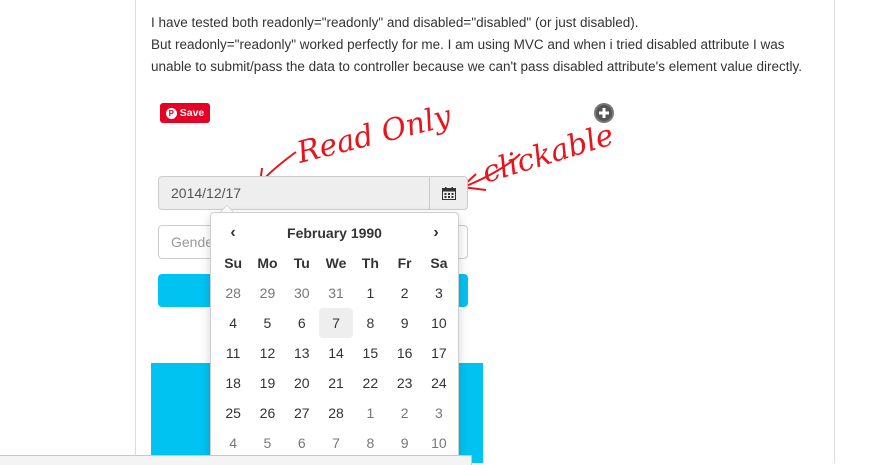 This screenshot has width=882, height=465. What do you see at coordinates (436, 233) in the screenshot?
I see `next-month-button: ›` at bounding box center [436, 233].